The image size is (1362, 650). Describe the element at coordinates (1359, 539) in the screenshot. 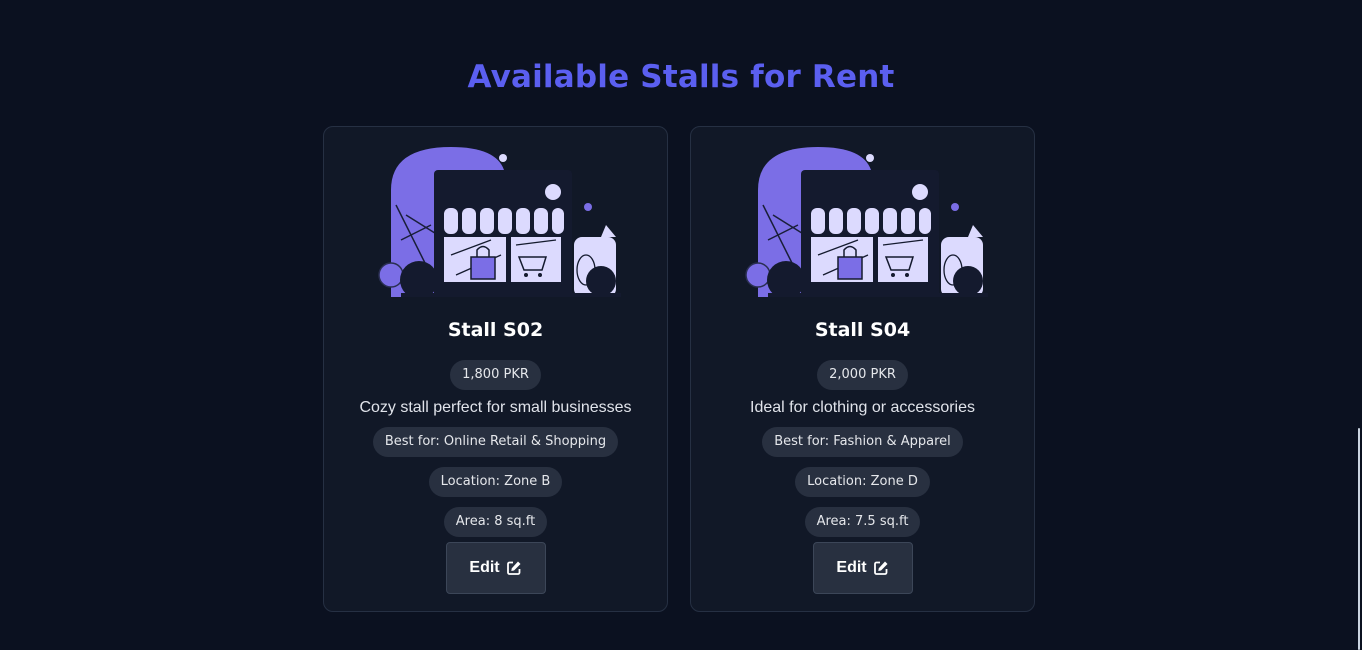

I see `page-scrollbar` at that location.